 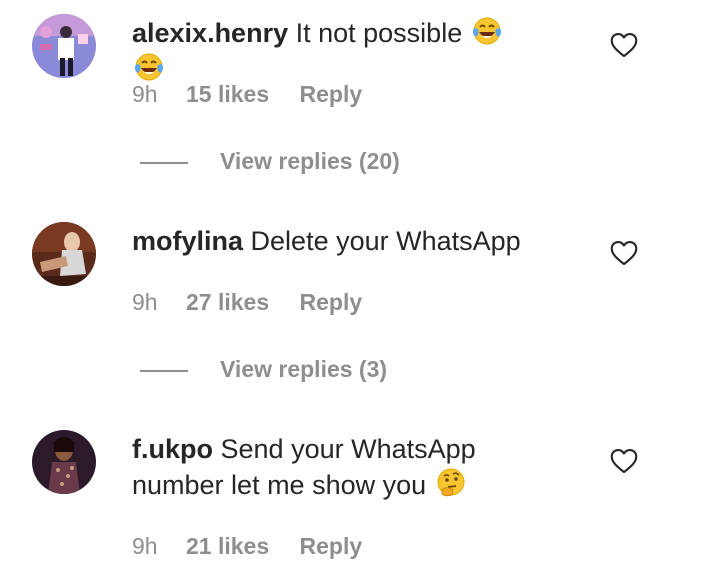 I want to click on comment-meta: 9h 21 likes Reply, so click(x=247, y=546).